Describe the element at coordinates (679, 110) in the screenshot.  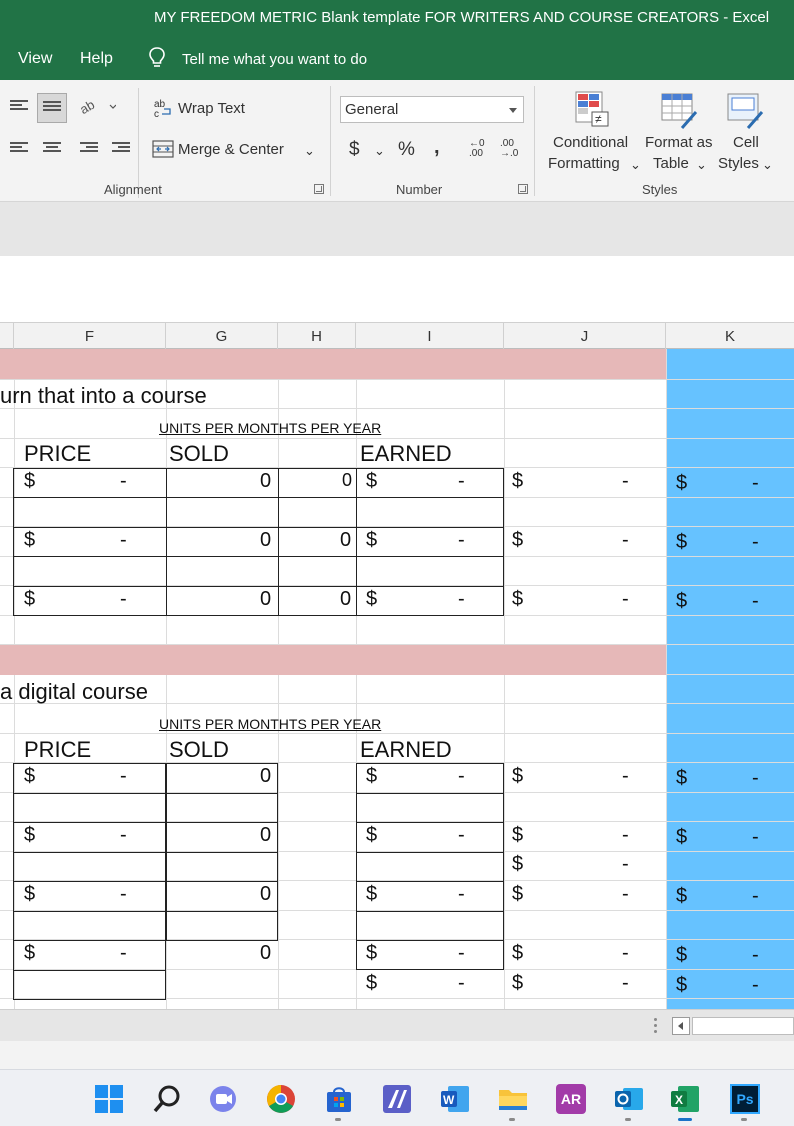
I see `format-as-table-icon` at that location.